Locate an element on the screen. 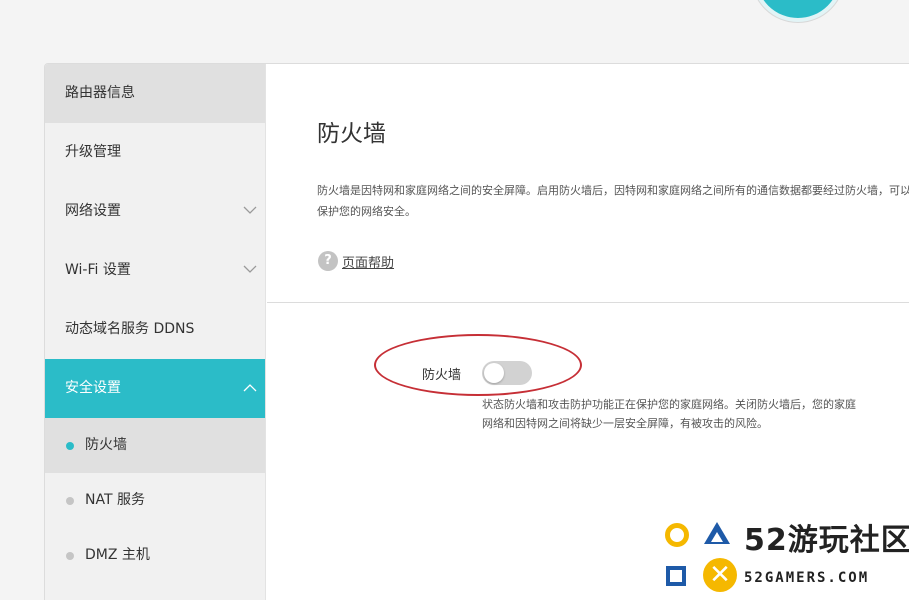 This screenshot has width=909, height=600. sidebar-item-label: 安全设置 is located at coordinates (93, 388).